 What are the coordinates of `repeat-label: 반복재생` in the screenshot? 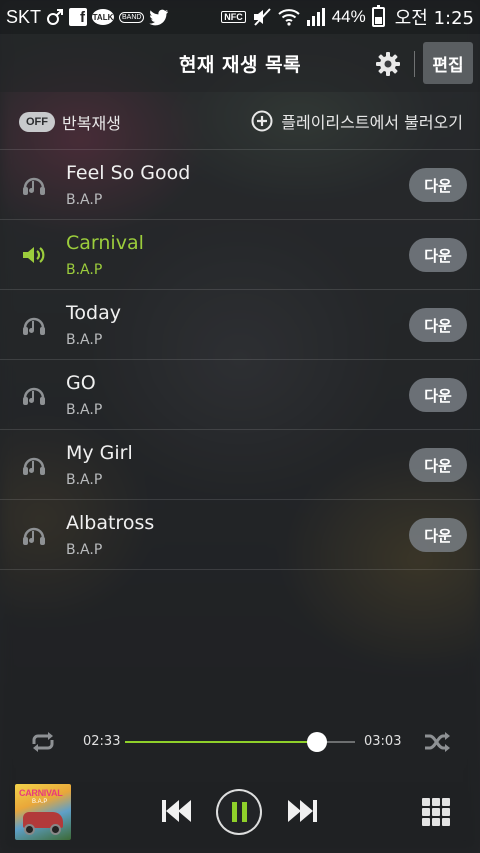 It's located at (91, 123).